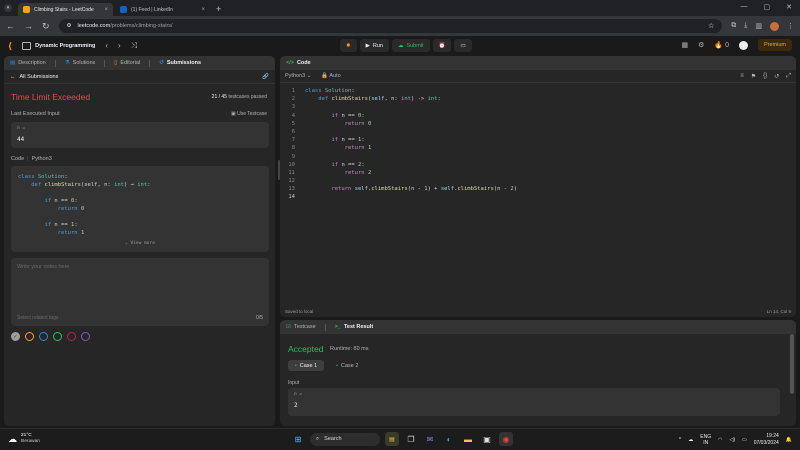 The width and height of the screenshot is (800, 450). Describe the element at coordinates (139, 77) in the screenshot. I see `all-submissions-link: ← All Submissions 🔗` at that location.